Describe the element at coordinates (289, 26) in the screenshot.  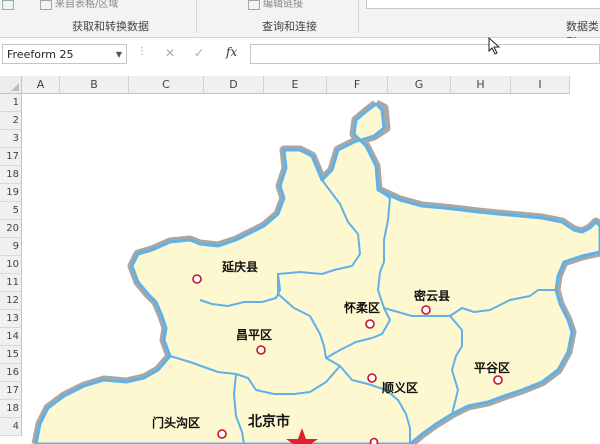
I see `queries-group-label: 查询和连接` at that location.